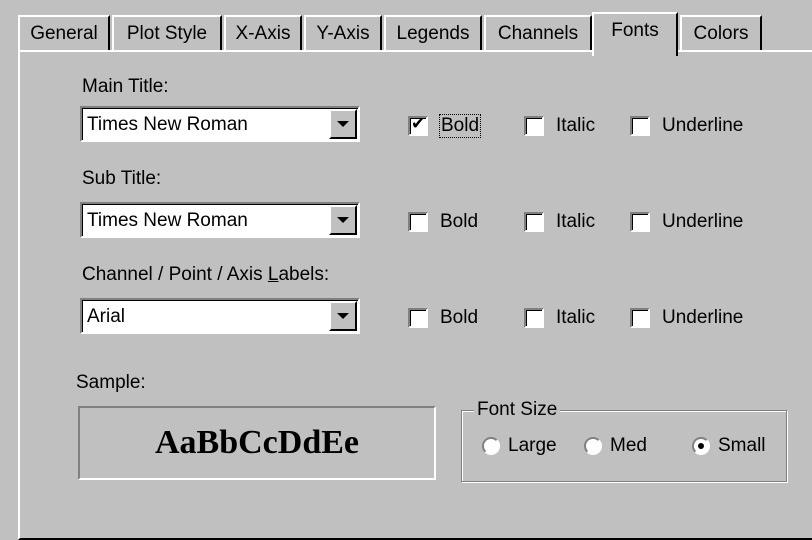  I want to click on main-title-bold-checkbox: ✔ Bold, so click(445, 126).